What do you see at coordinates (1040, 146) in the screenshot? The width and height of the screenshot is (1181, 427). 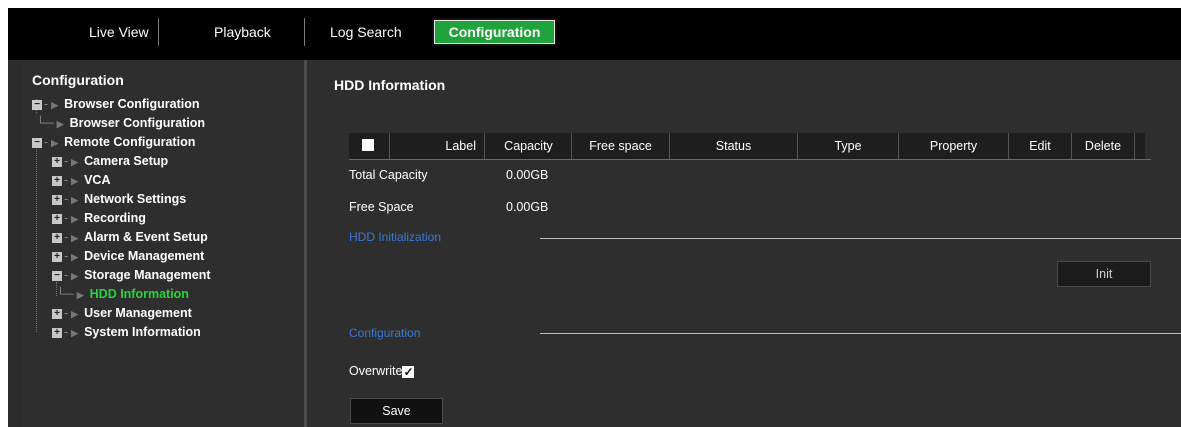 I see `column-edit: Edit` at bounding box center [1040, 146].